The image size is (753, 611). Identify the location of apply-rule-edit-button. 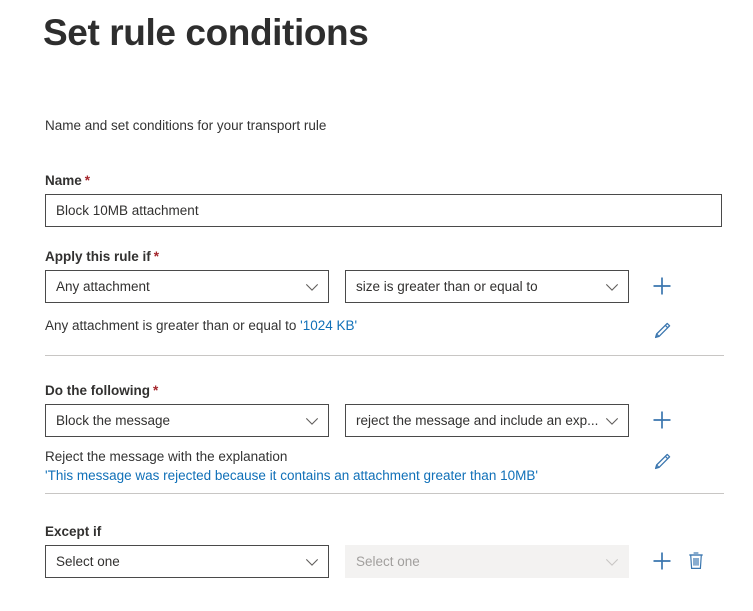
(662, 331).